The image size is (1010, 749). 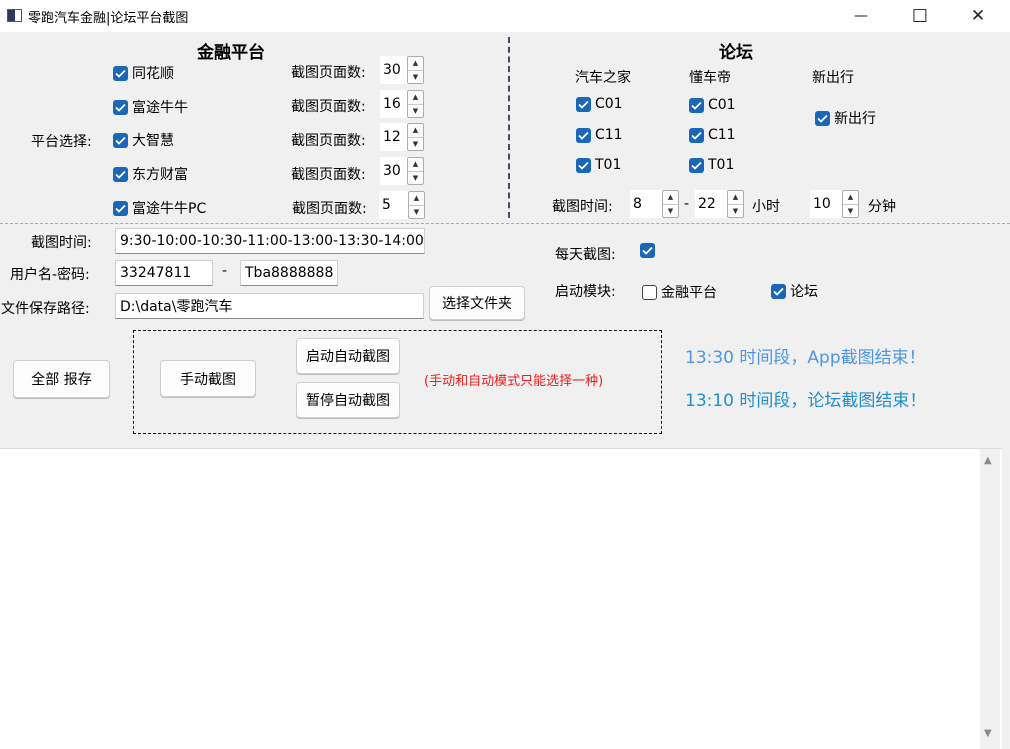 I want to click on screenshot-time-label: 截图时间:, so click(x=61, y=243).